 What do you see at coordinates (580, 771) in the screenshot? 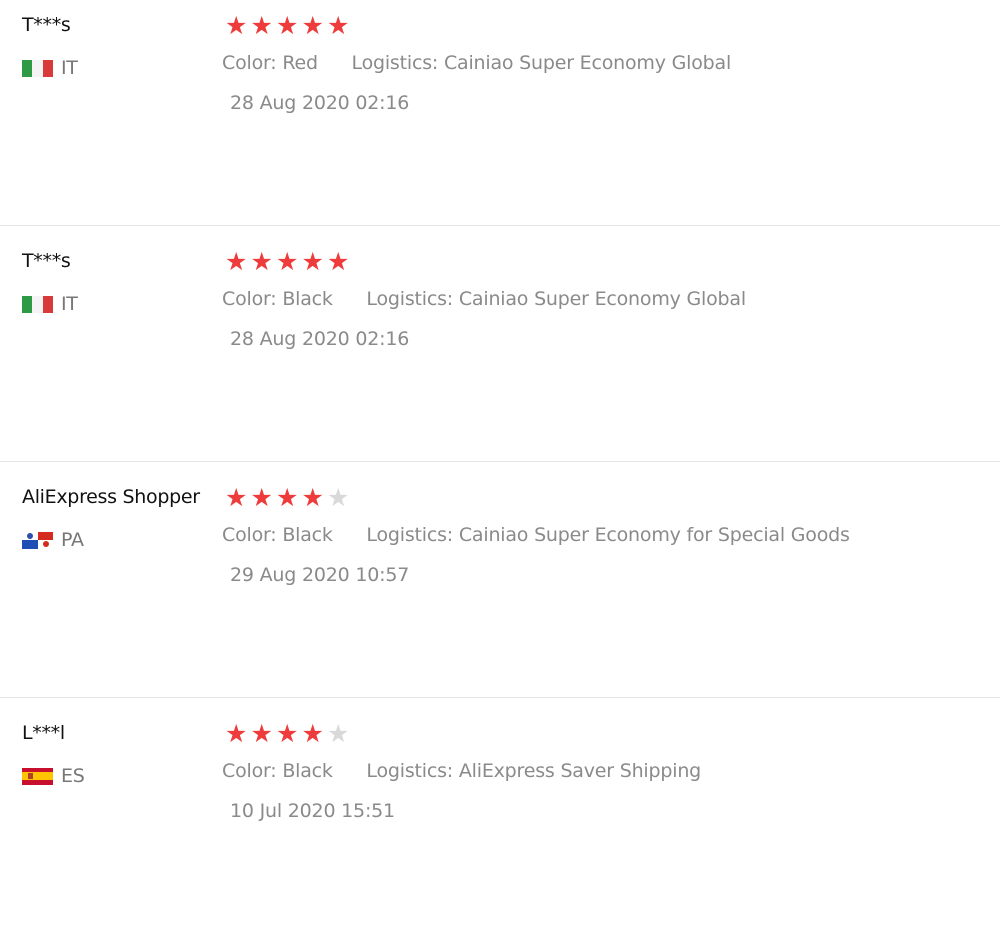
I see `logistics-value: AliExpress Saver Shipping` at bounding box center [580, 771].